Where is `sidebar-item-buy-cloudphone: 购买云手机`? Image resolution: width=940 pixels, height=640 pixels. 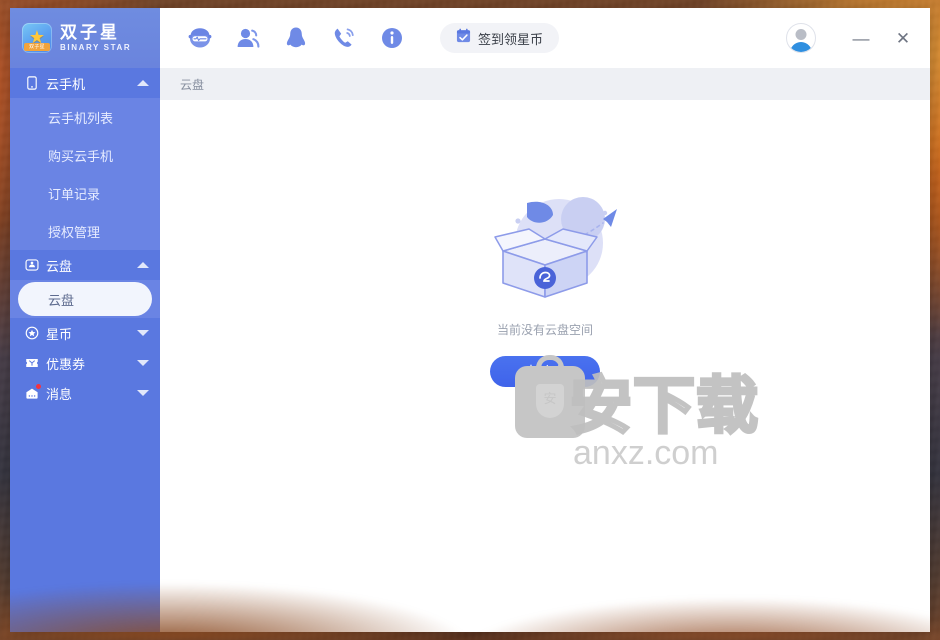 sidebar-item-buy-cloudphone: 购买云手机 is located at coordinates (85, 155).